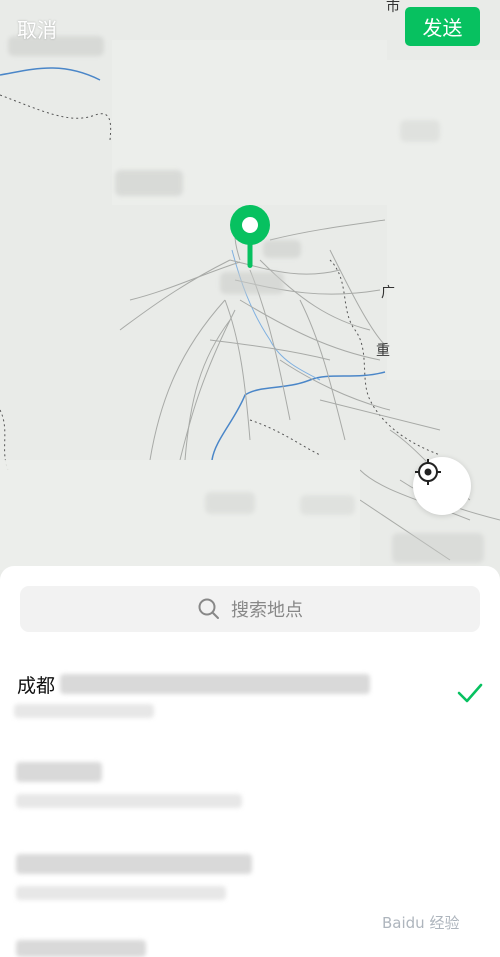  I want to click on search-input: 搜索地点, so click(250, 609).